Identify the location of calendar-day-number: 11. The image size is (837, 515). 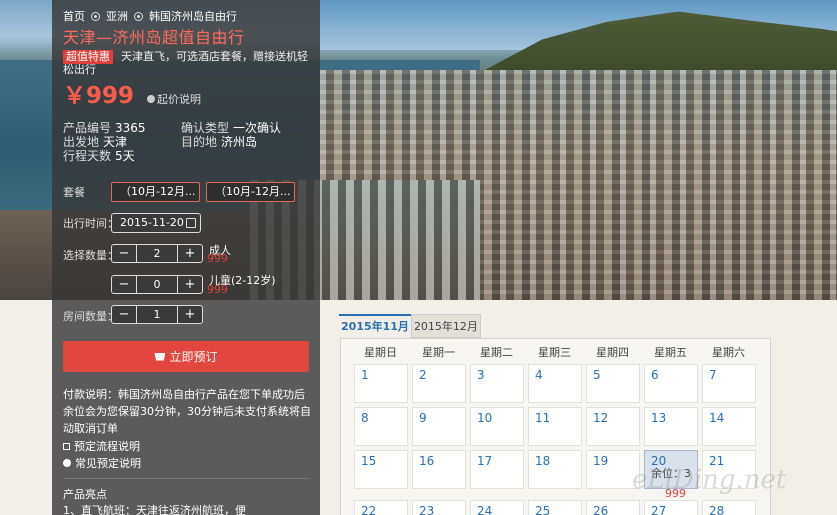
(543, 418).